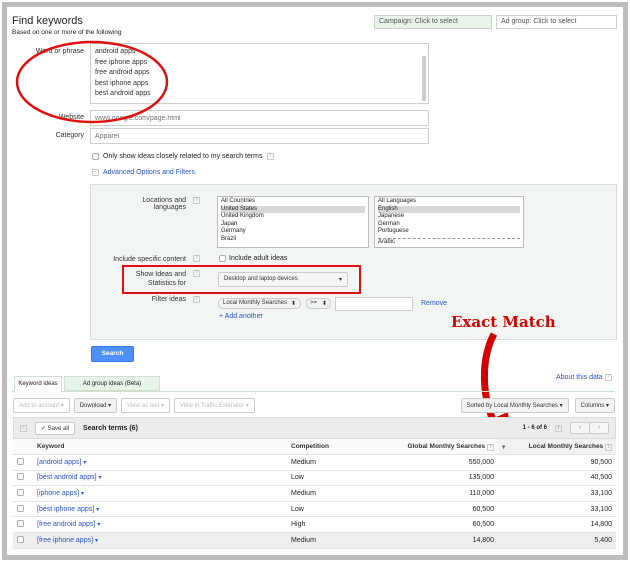 This screenshot has width=630, height=562. I want to click on updown-icon: ⬍, so click(324, 304).